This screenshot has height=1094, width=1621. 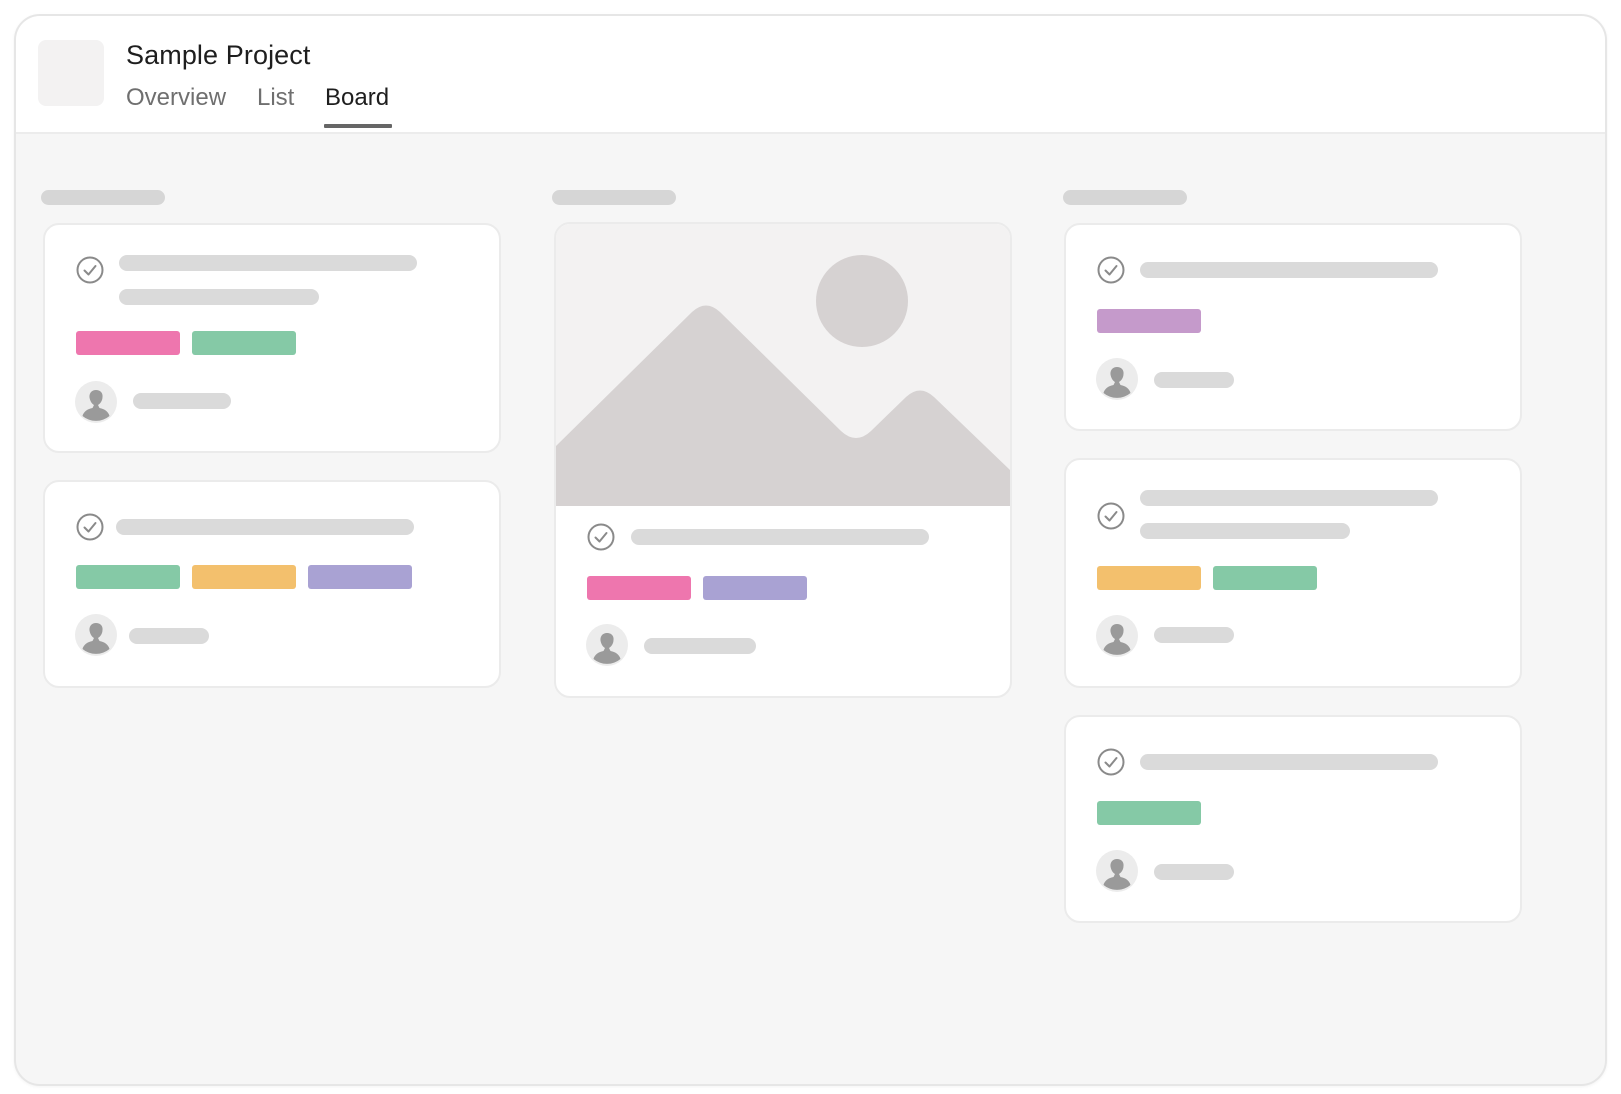 I want to click on project-placeholder-icon, so click(x=71, y=73).